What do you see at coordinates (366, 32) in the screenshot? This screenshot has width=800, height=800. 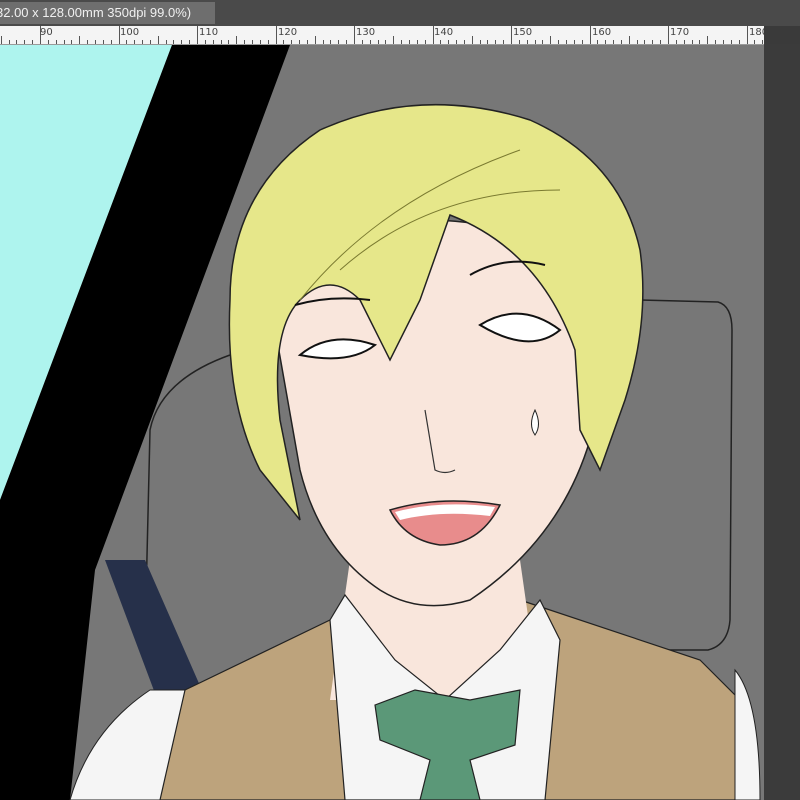 I see `ruler-label: 130` at bounding box center [366, 32].